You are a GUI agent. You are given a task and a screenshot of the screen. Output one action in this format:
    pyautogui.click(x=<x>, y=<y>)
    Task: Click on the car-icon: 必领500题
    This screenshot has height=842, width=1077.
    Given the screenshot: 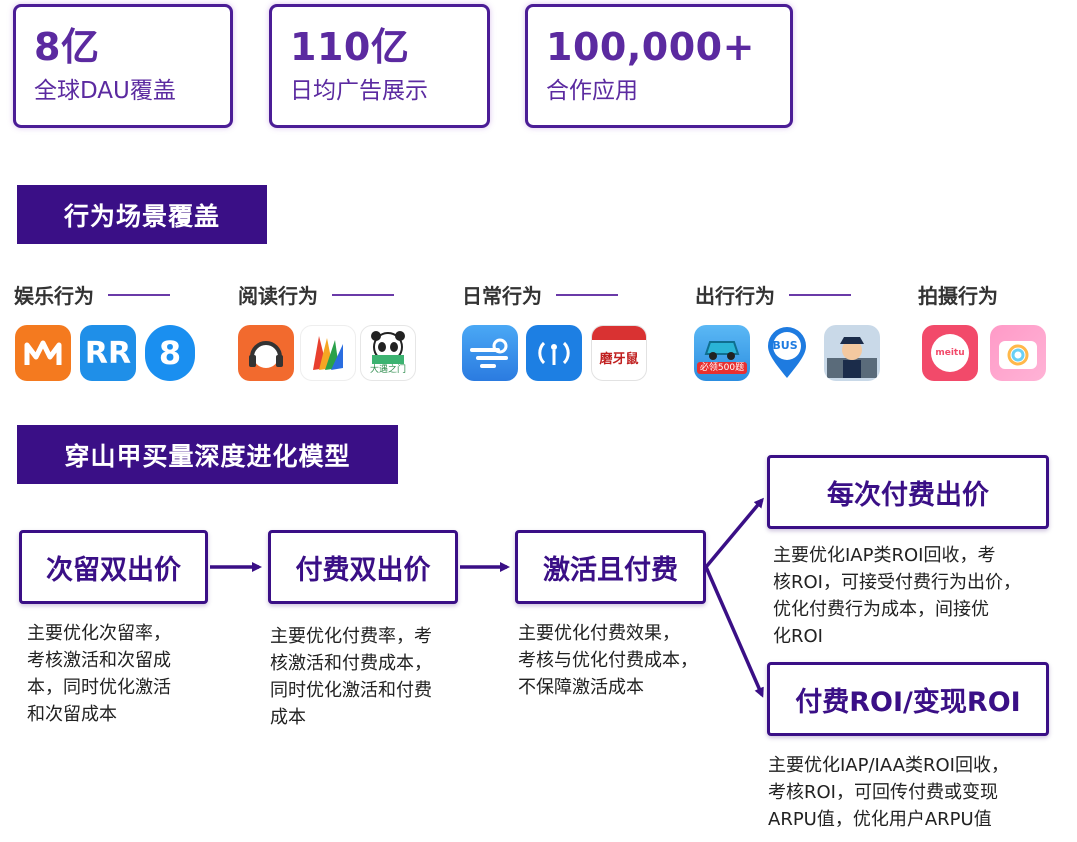 What is the action you would take?
    pyautogui.click(x=722, y=353)
    